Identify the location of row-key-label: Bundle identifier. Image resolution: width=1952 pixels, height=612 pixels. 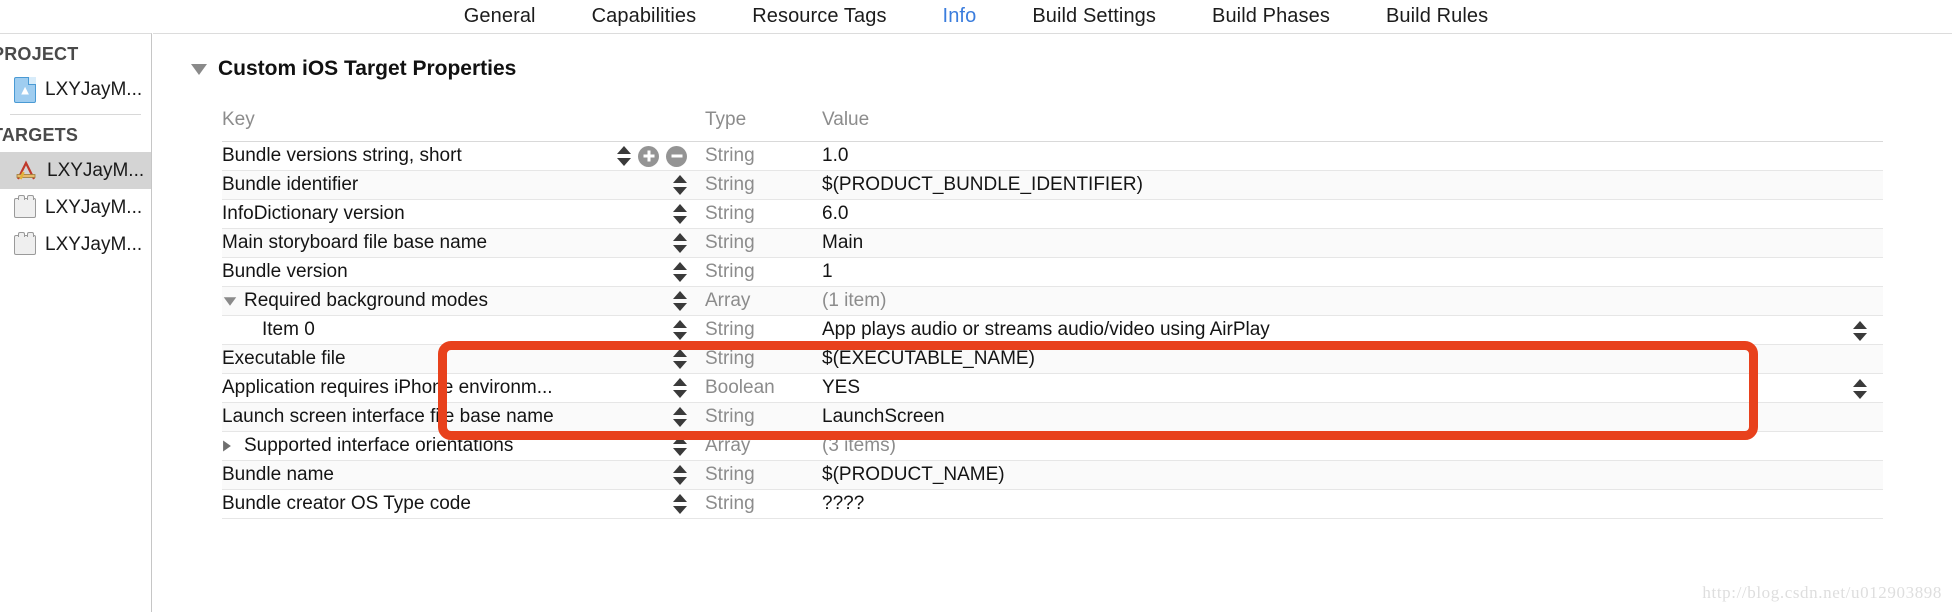
(290, 184).